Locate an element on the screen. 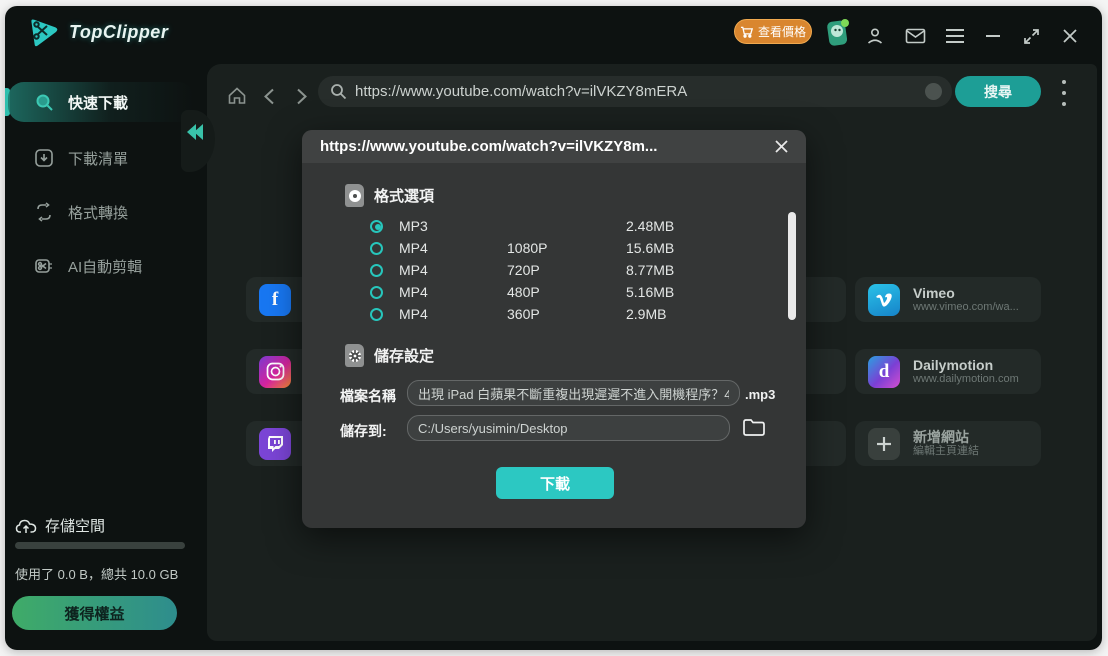 This screenshot has height=656, width=1108. option-size: 8.77MB is located at coordinates (650, 270).